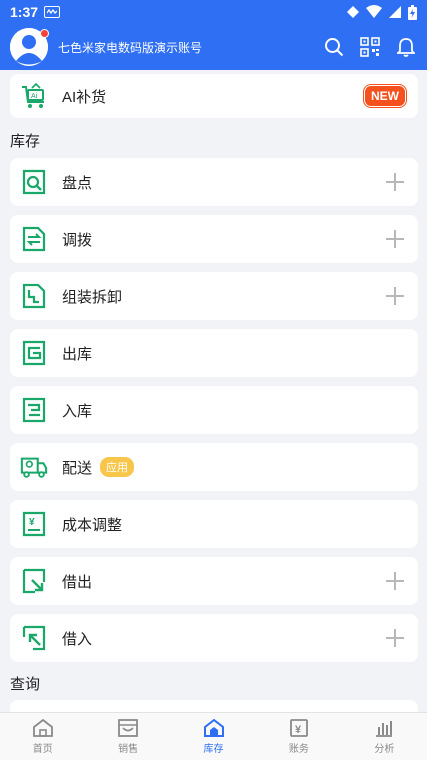  What do you see at coordinates (214, 581) in the screenshot?
I see `inventory-item-lend-out: 借出` at bounding box center [214, 581].